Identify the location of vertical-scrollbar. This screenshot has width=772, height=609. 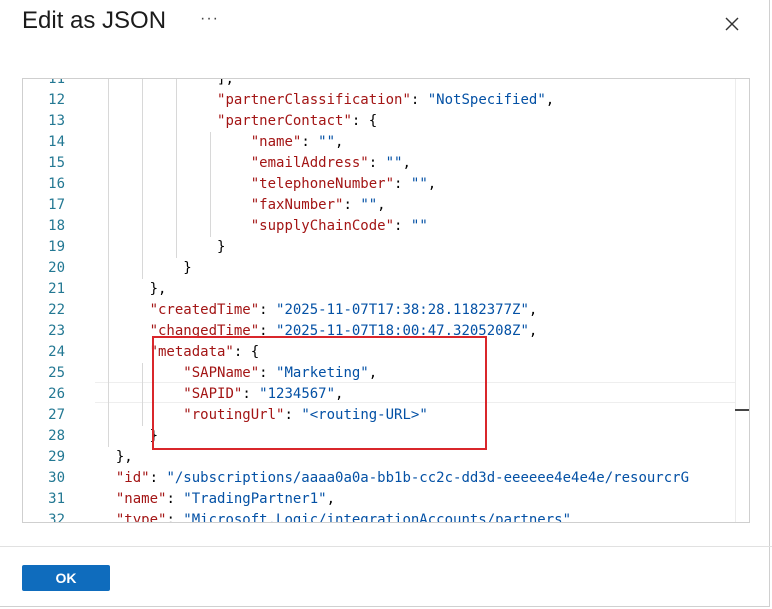
(742, 300).